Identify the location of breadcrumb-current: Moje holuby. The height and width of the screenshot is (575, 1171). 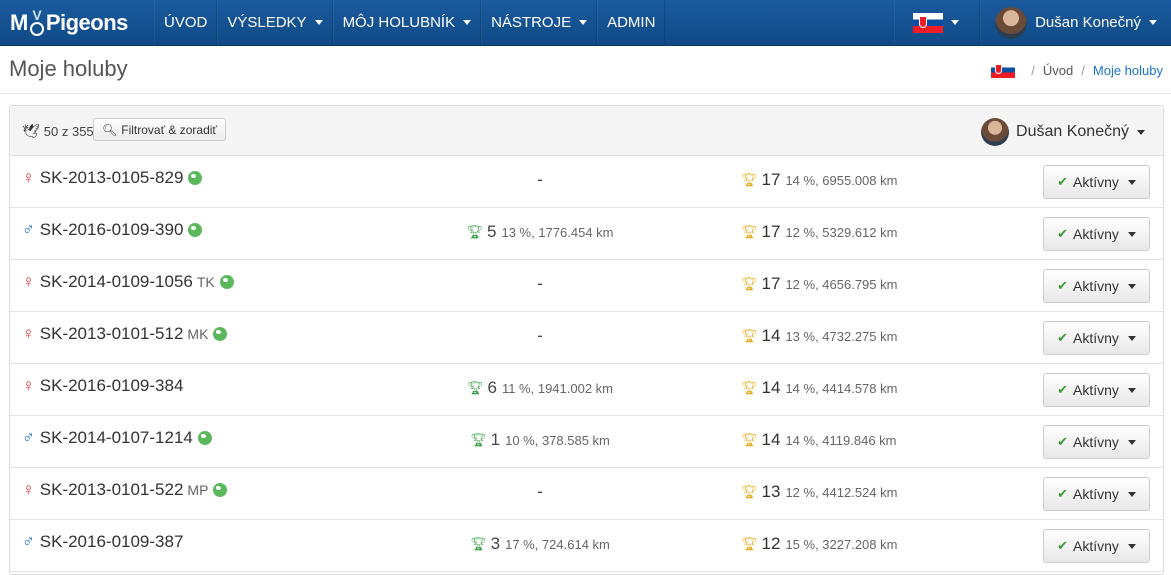
(1128, 70).